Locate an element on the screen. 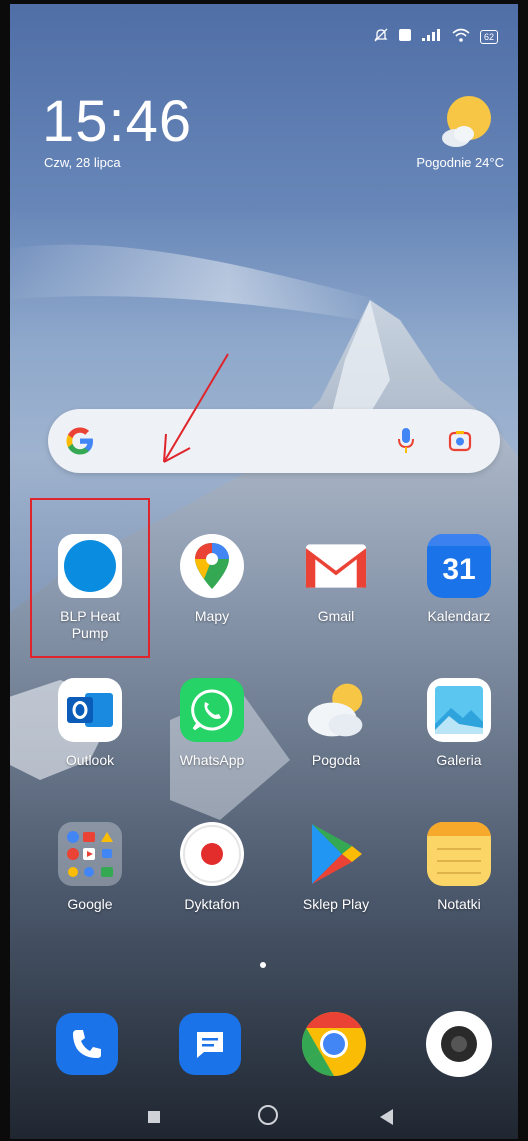 The image size is (528, 1141). app-blp-heat-pump: BLP Heat Pump is located at coordinates (90, 588).